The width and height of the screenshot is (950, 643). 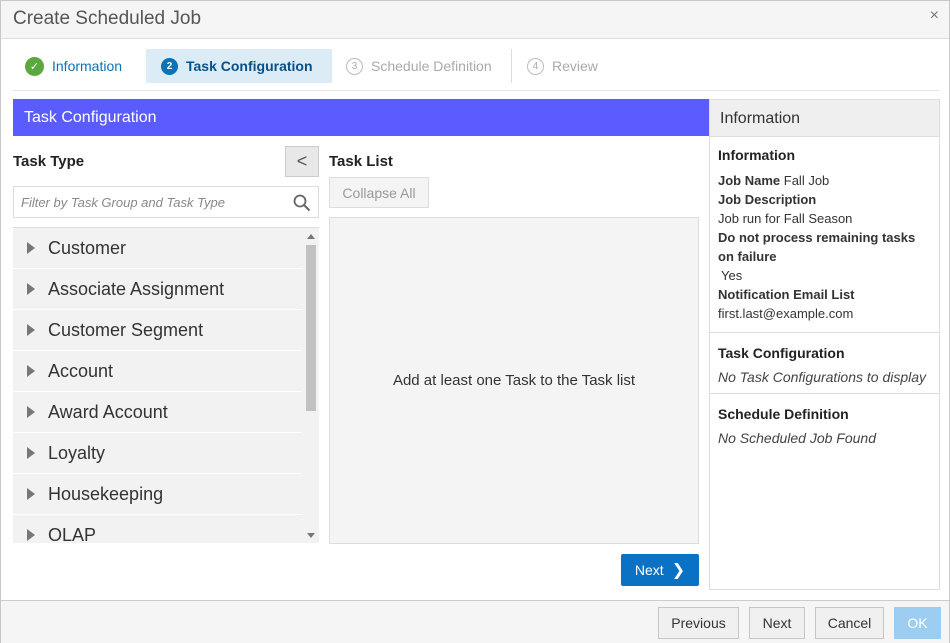 I want to click on task-type-label: Task Type, so click(x=49, y=161).